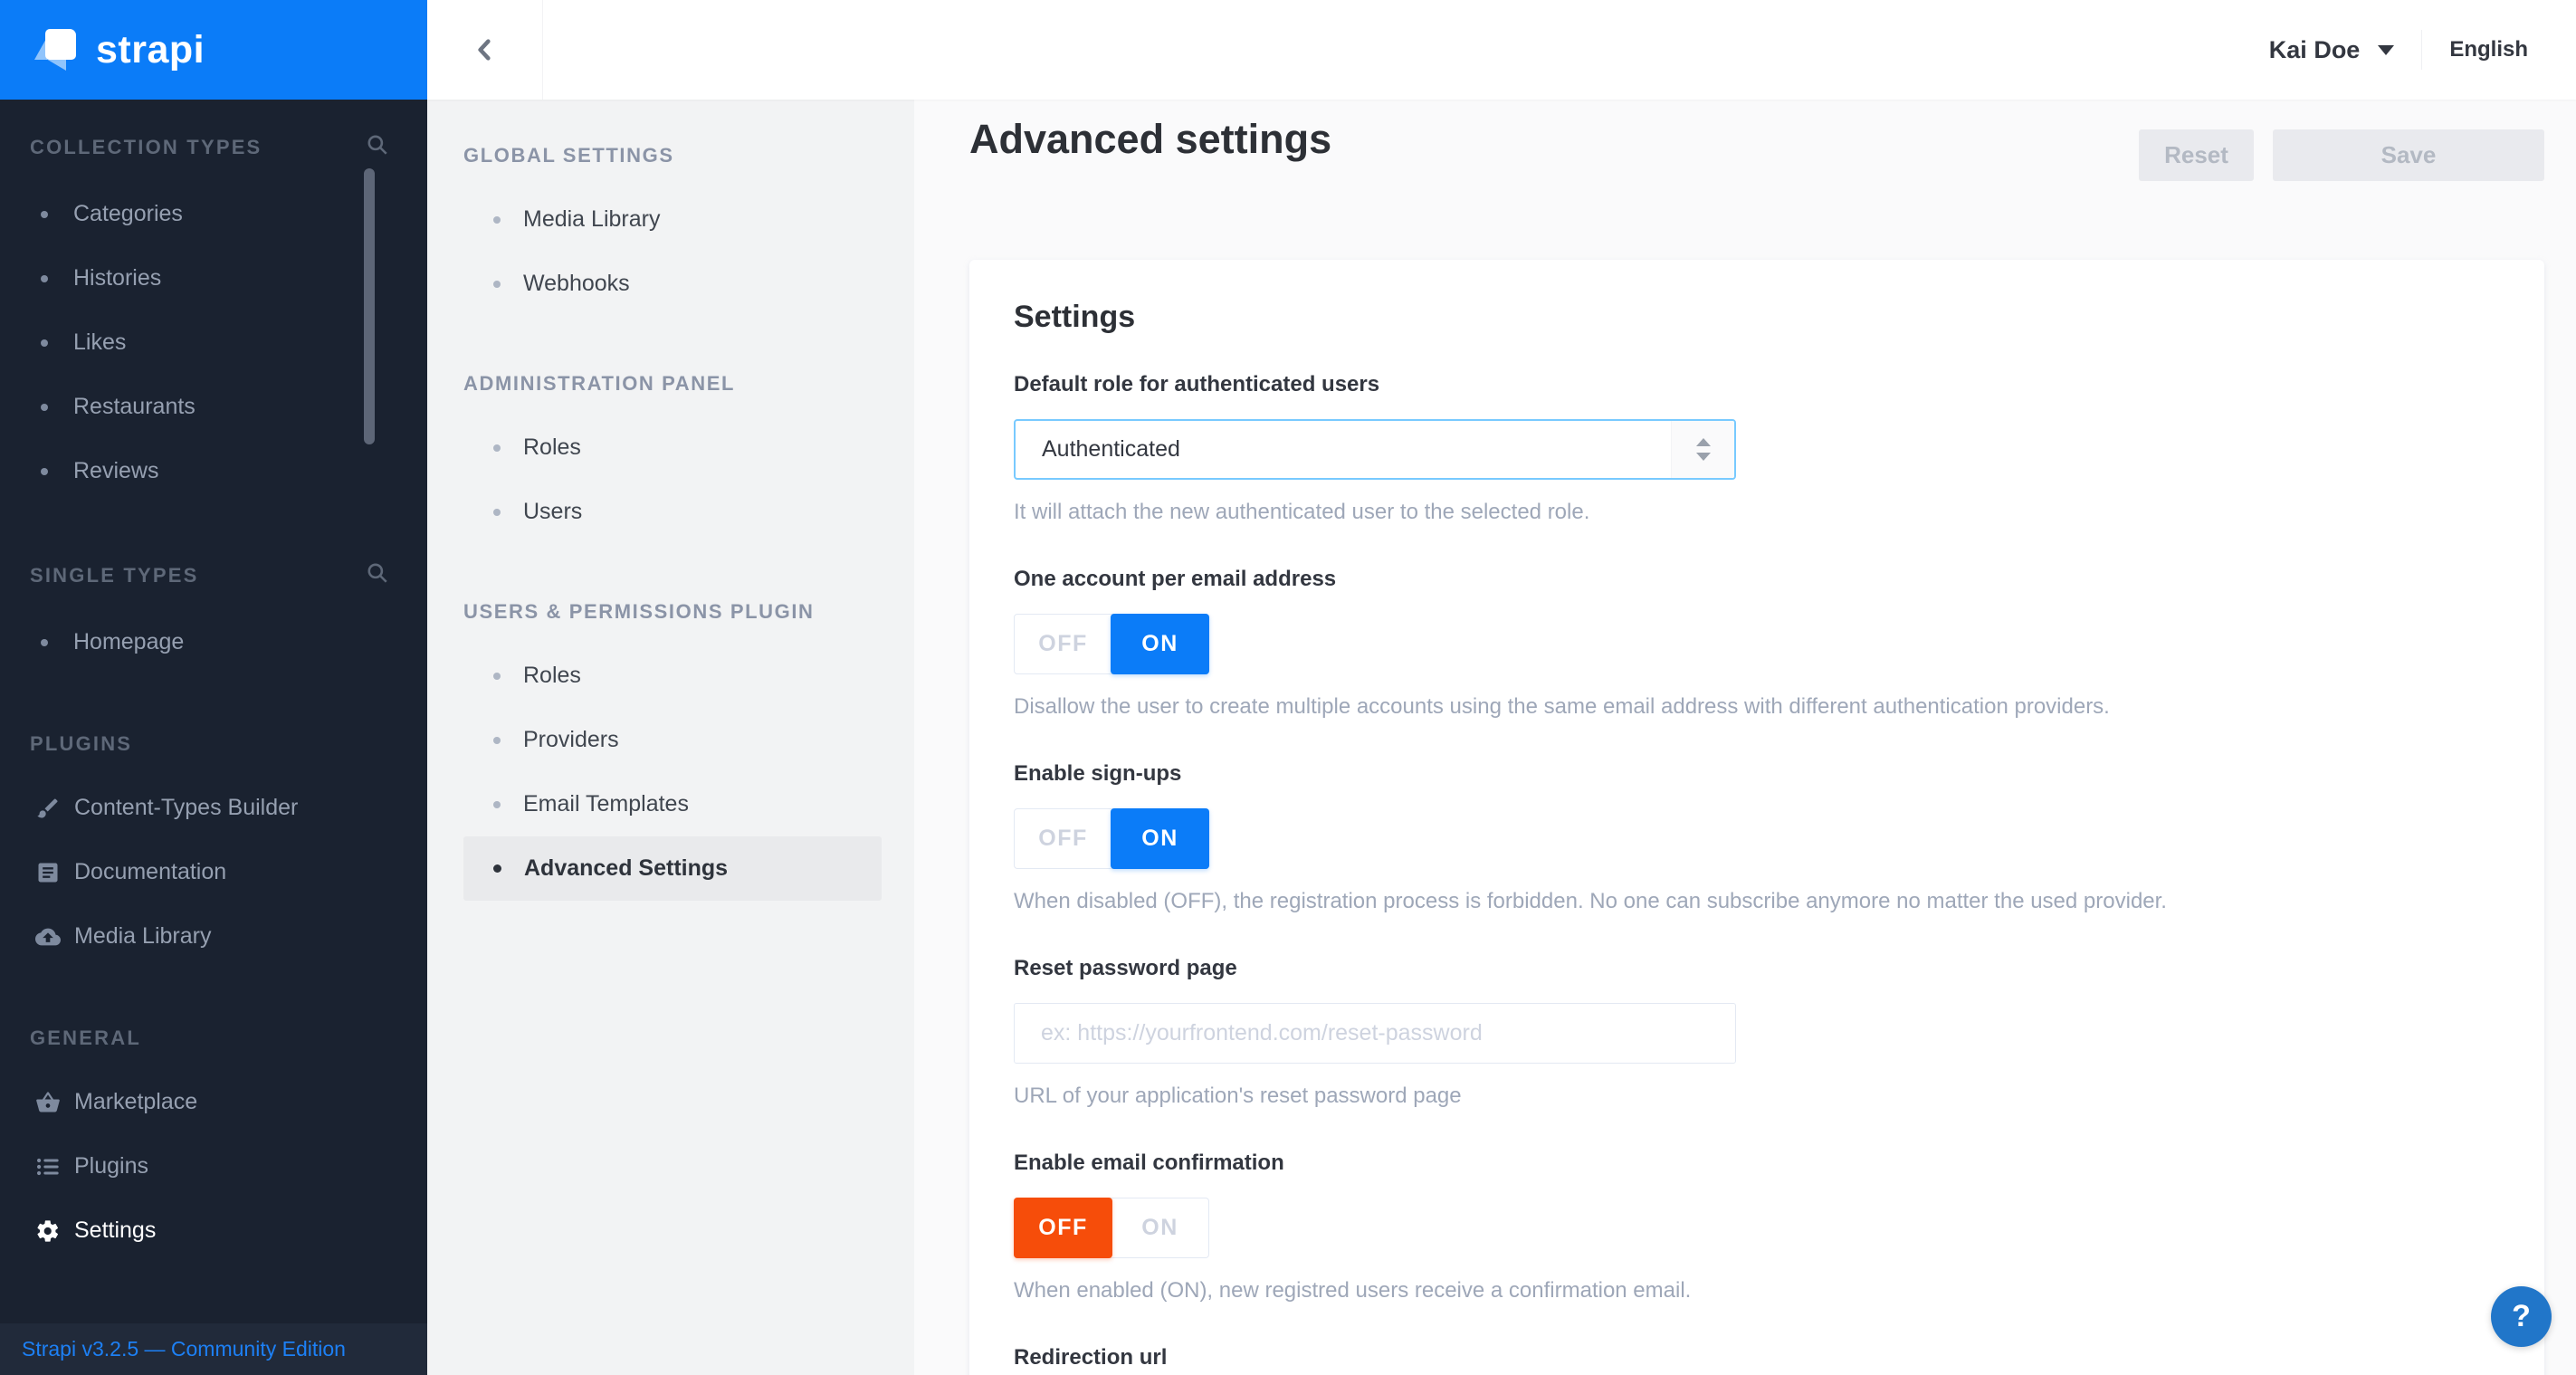 Image resolution: width=2576 pixels, height=1375 pixels. Describe the element at coordinates (2408, 155) in the screenshot. I see `save-button: Save` at that location.